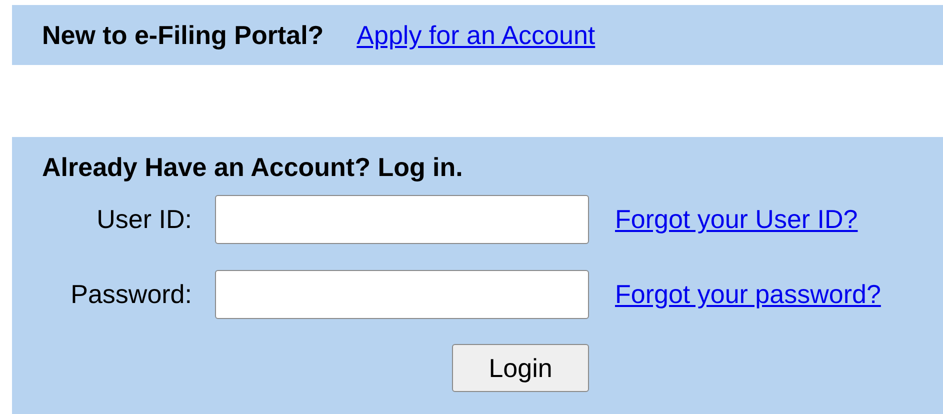 This screenshot has height=414, width=943. What do you see at coordinates (748, 294) in the screenshot?
I see `forgot-link: Forgot your password?` at bounding box center [748, 294].